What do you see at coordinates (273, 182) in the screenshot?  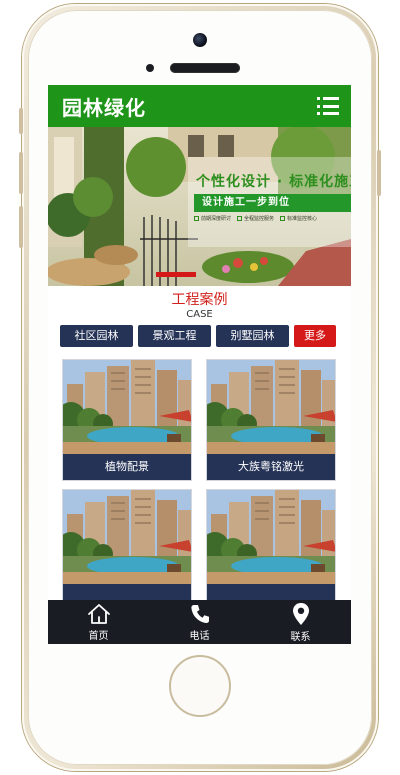 I see `banner-headline: 个性化设计 · 标准化施工` at bounding box center [273, 182].